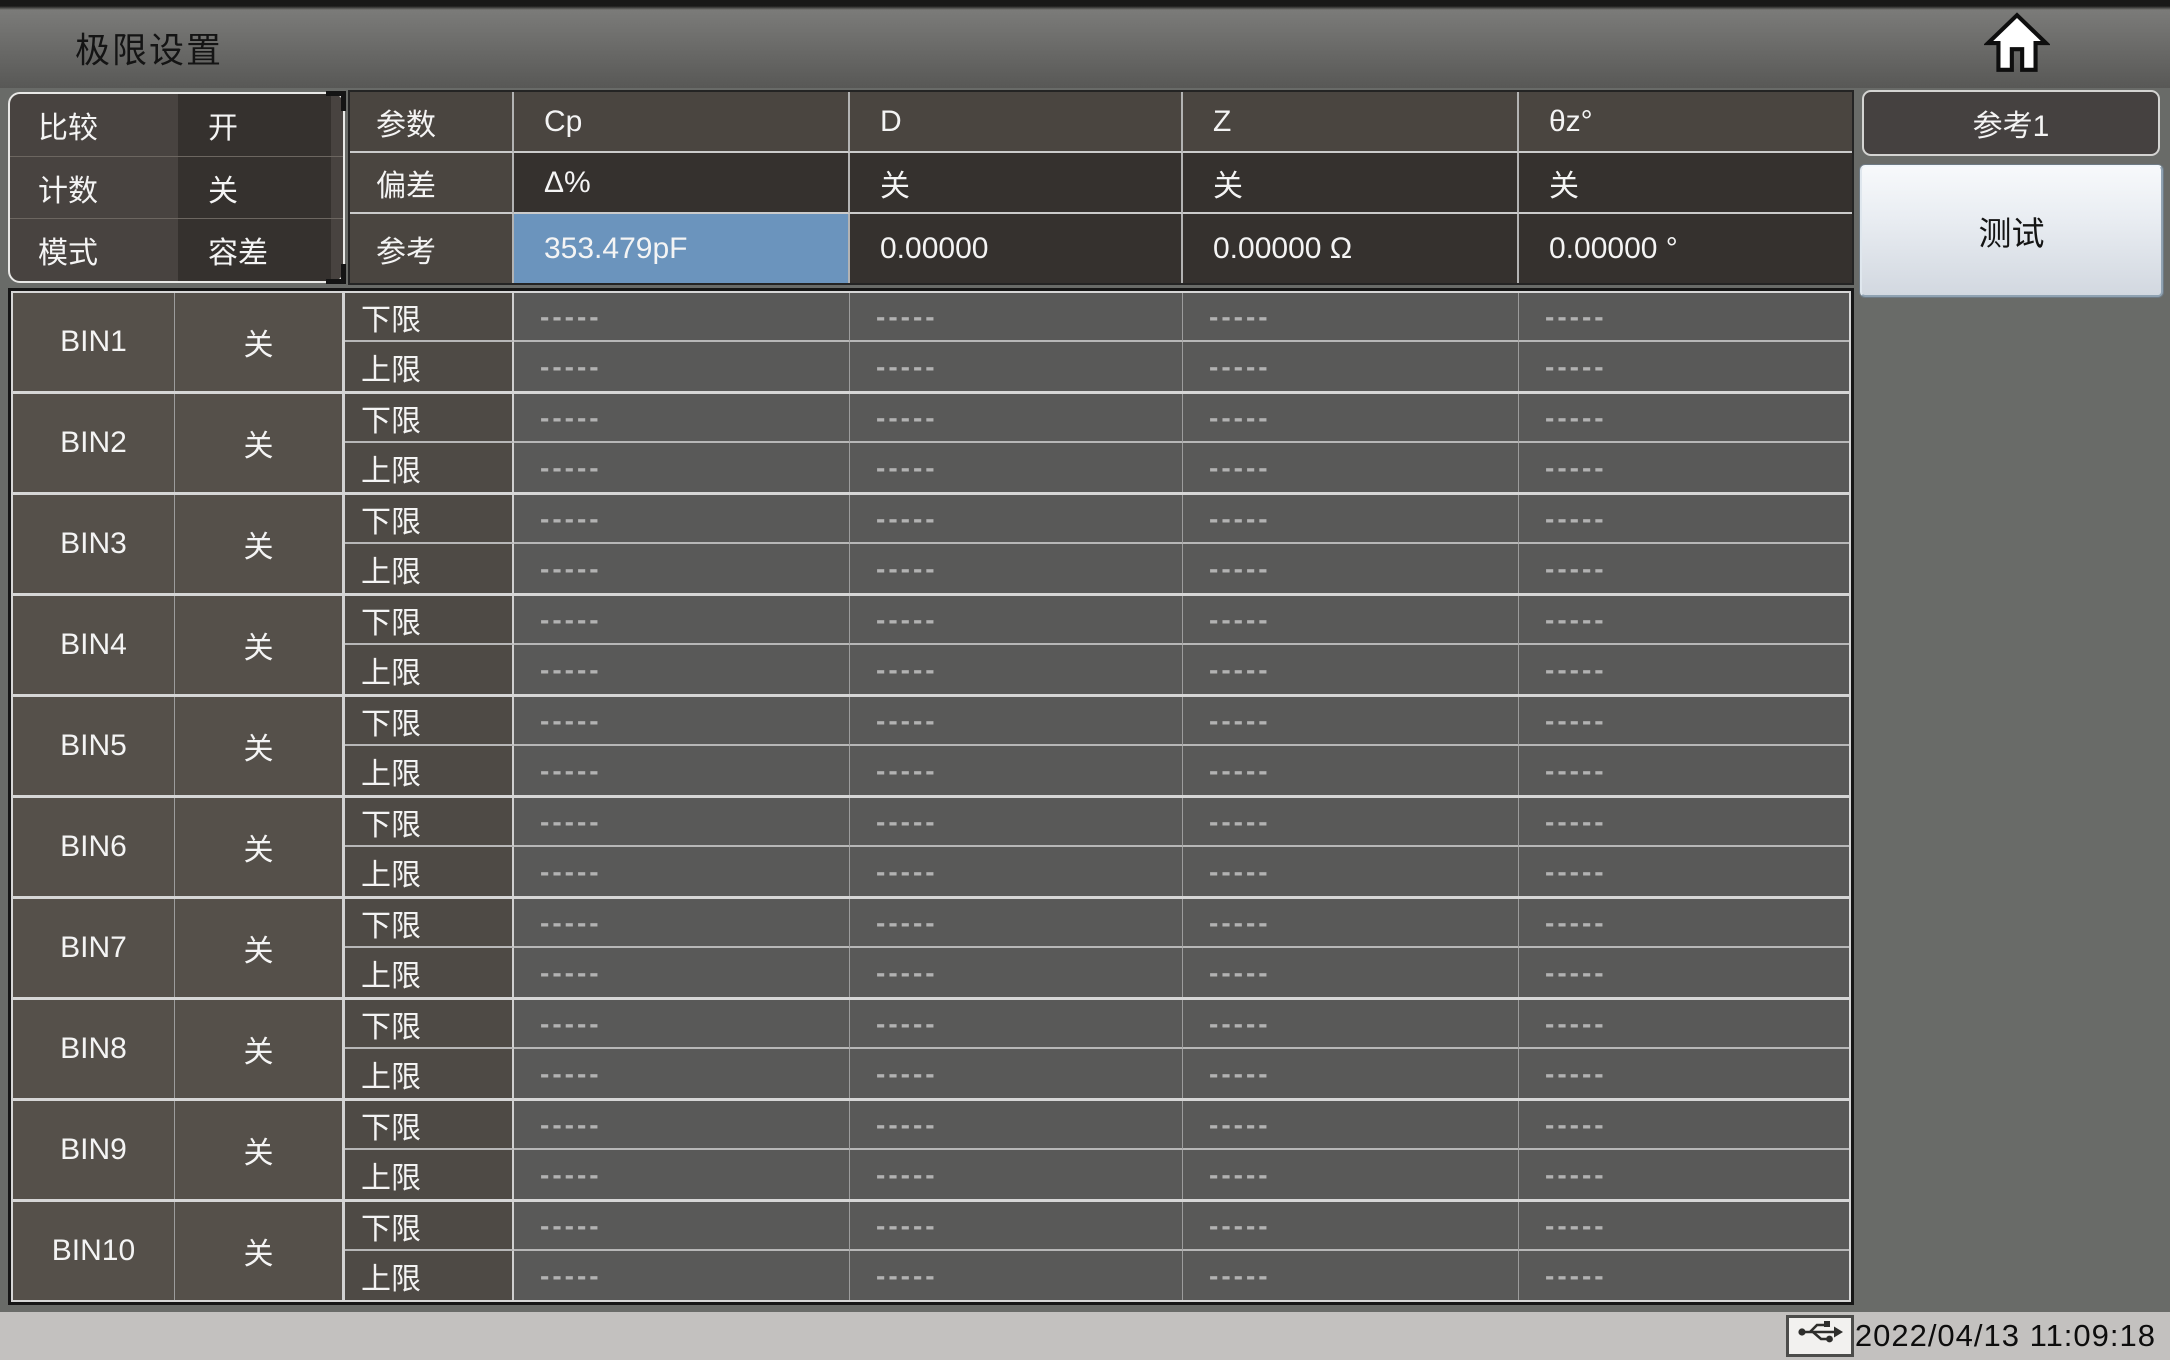  What do you see at coordinates (1016, 248) in the screenshot?
I see `reference-cell-d: 0.00000` at bounding box center [1016, 248].